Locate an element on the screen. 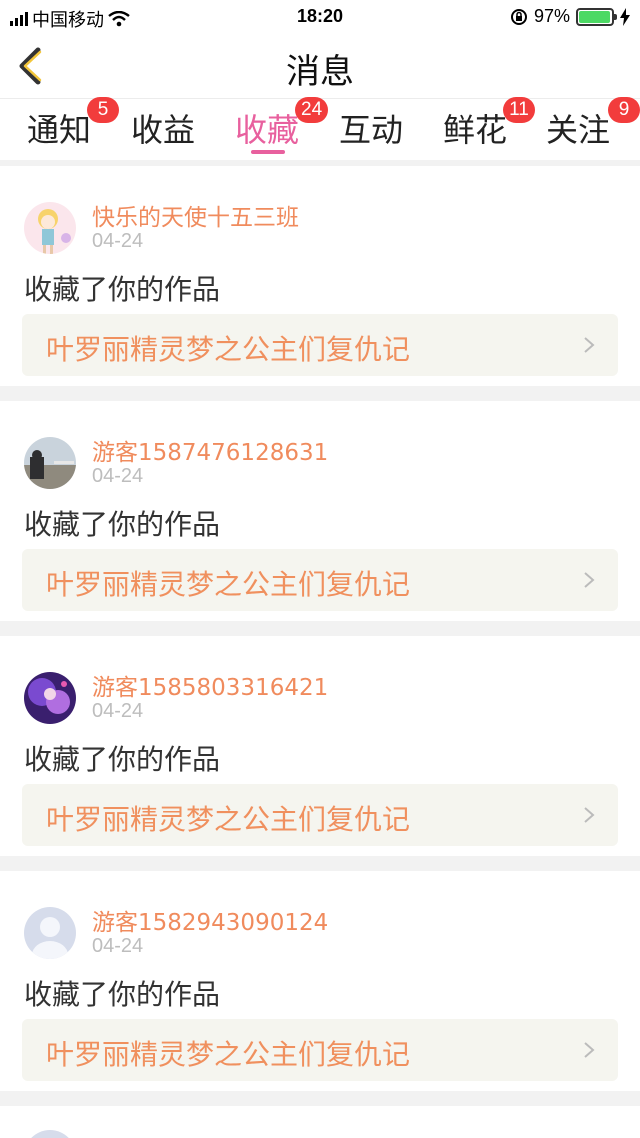 Image resolution: width=640 pixels, height=1138 pixels. anime-avatar-icon is located at coordinates (50, 698).